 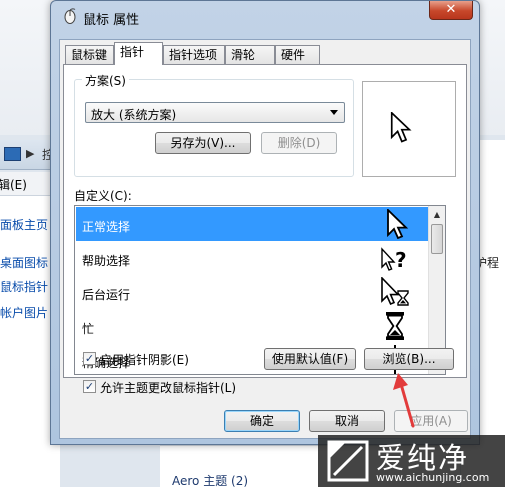 I want to click on list-item-label: 忙, so click(x=88, y=329).